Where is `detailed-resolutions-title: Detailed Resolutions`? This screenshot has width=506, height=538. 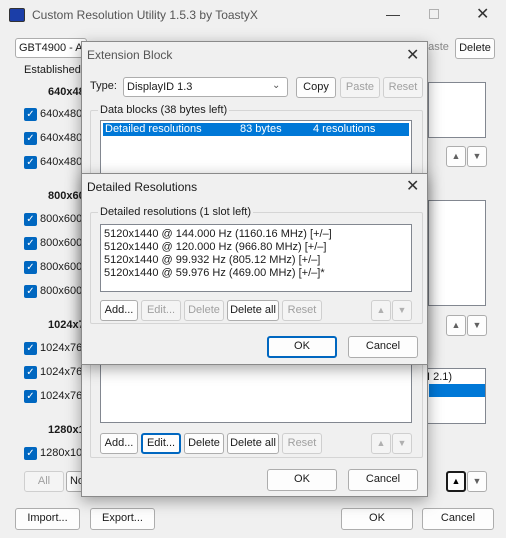
detailed-resolutions-title: Detailed Resolutions is located at coordinates (142, 187).